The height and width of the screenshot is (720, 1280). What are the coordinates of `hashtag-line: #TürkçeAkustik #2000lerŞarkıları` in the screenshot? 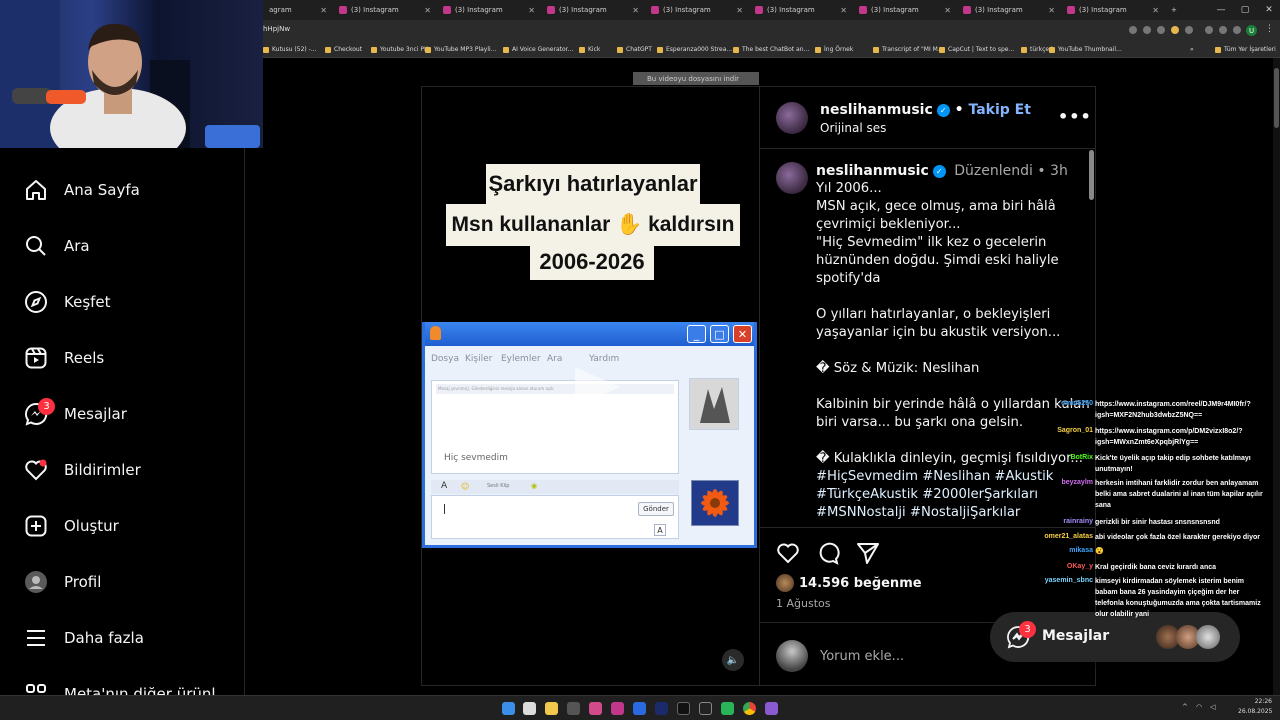 It's located at (927, 495).